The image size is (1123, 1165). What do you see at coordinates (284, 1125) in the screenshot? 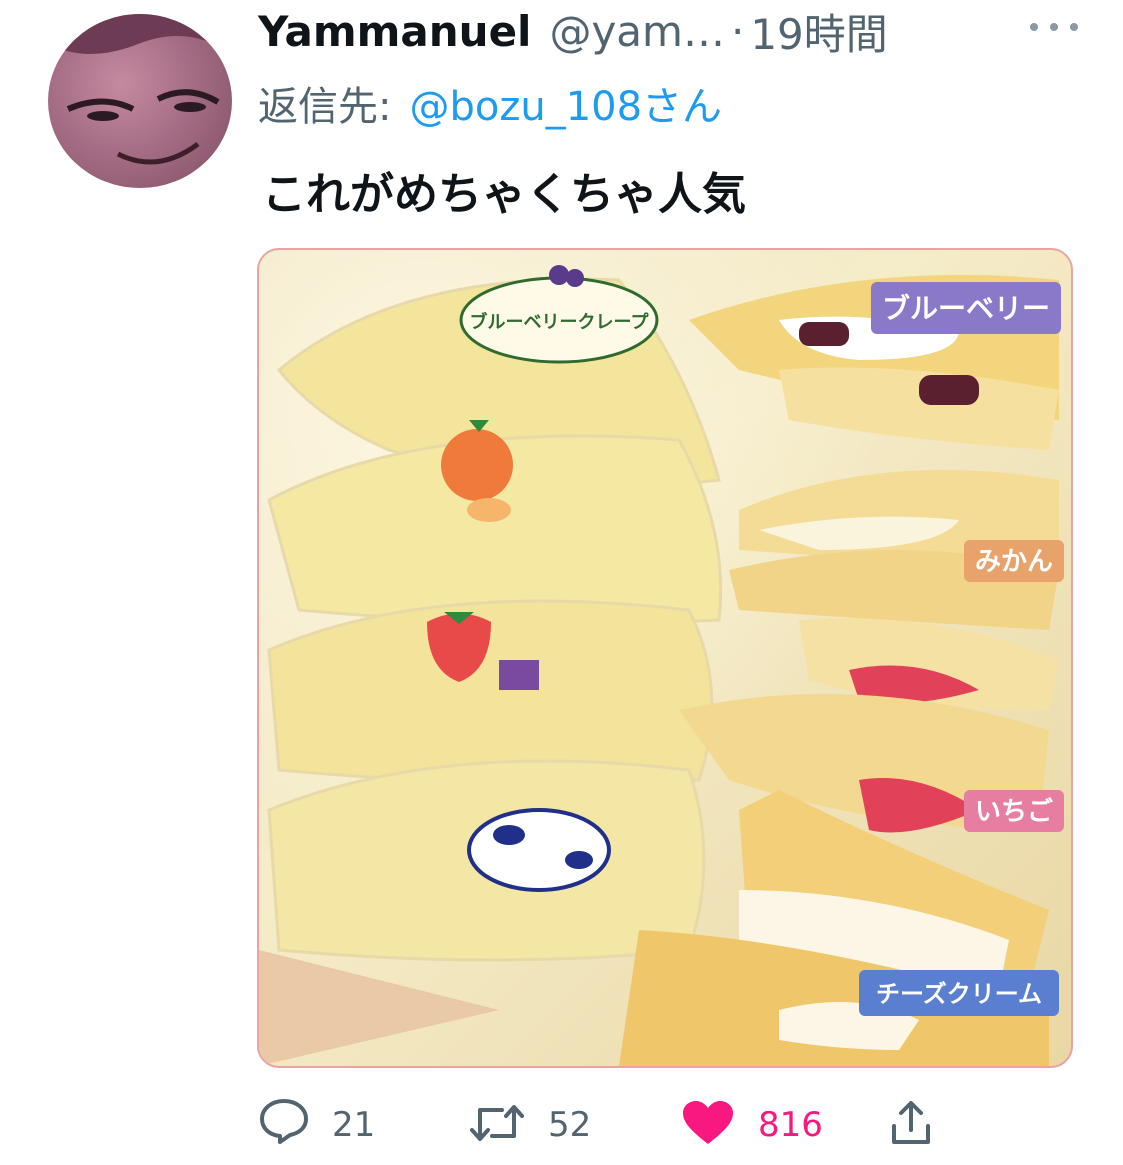
I see `reply-icon` at bounding box center [284, 1125].